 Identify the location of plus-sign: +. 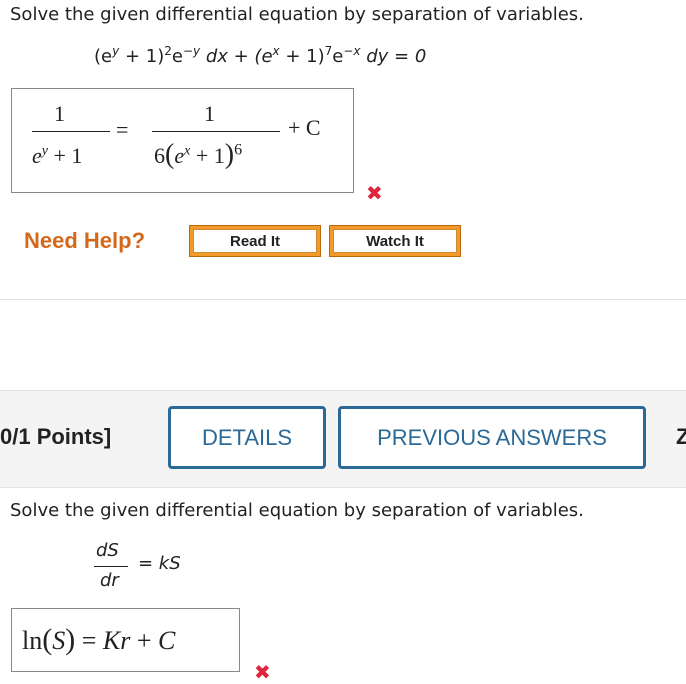
(144, 640).